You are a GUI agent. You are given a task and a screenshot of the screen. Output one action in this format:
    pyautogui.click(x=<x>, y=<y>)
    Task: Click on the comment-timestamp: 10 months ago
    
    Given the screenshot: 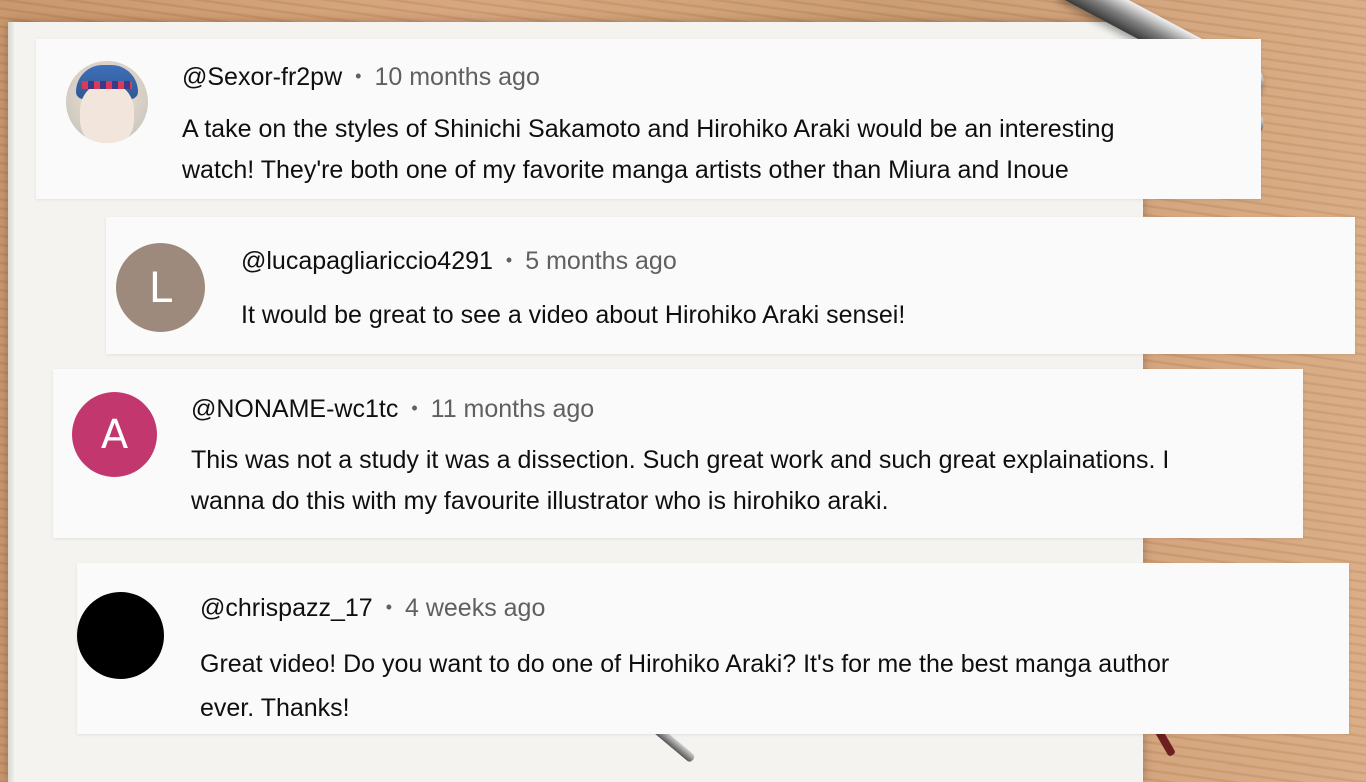 What is the action you would take?
    pyautogui.click(x=456, y=77)
    